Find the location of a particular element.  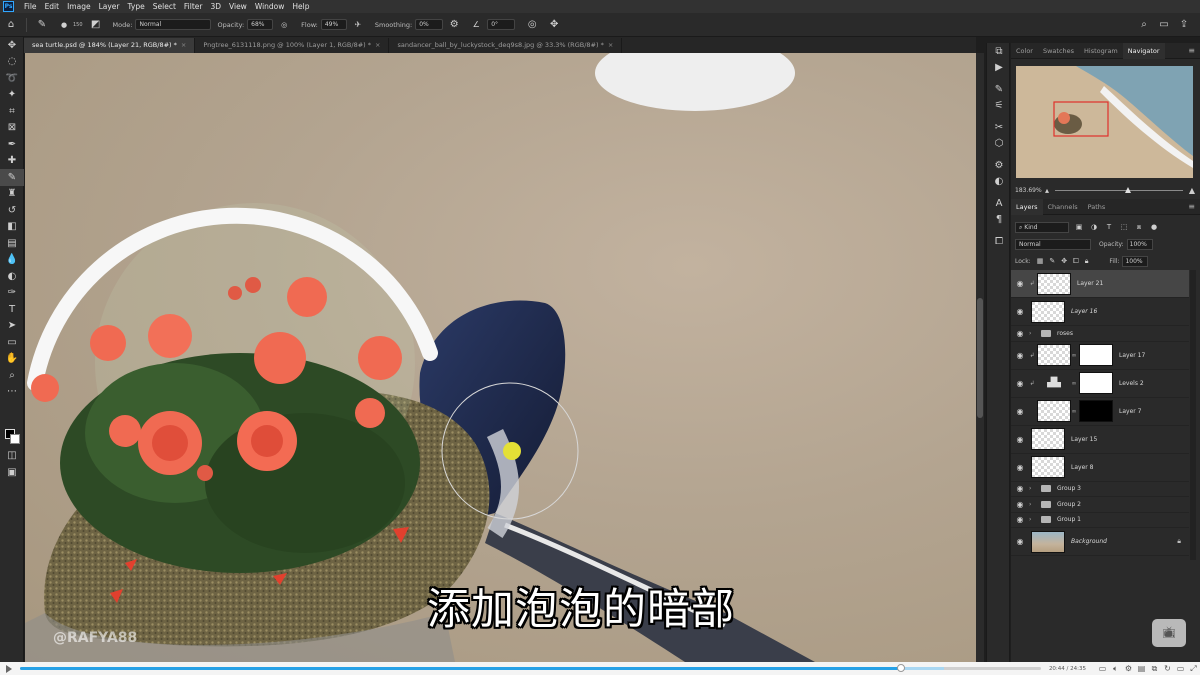

brush-preset-icon: ● is located at coordinates (64, 25).